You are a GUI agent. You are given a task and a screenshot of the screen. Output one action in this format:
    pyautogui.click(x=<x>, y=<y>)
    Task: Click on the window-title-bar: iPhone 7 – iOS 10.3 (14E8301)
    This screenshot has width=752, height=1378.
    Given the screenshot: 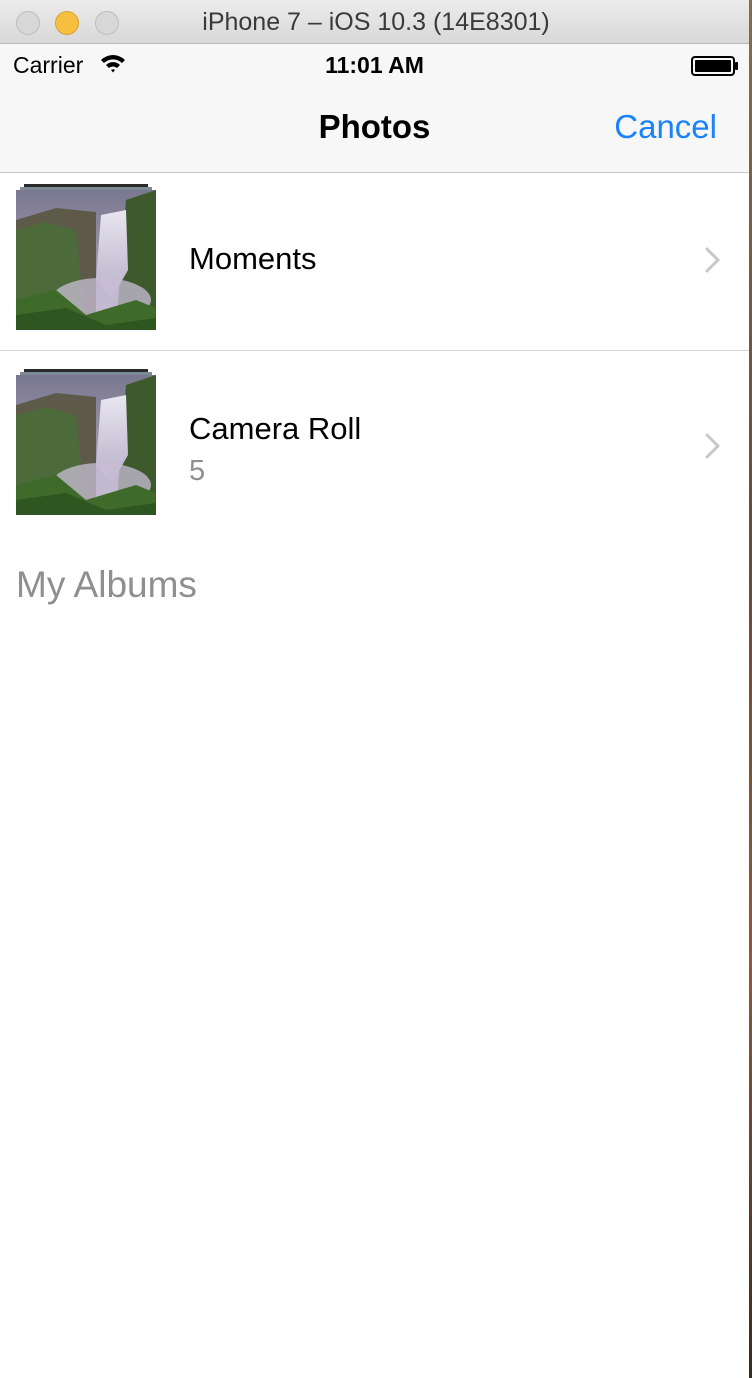 What is the action you would take?
    pyautogui.click(x=376, y=22)
    